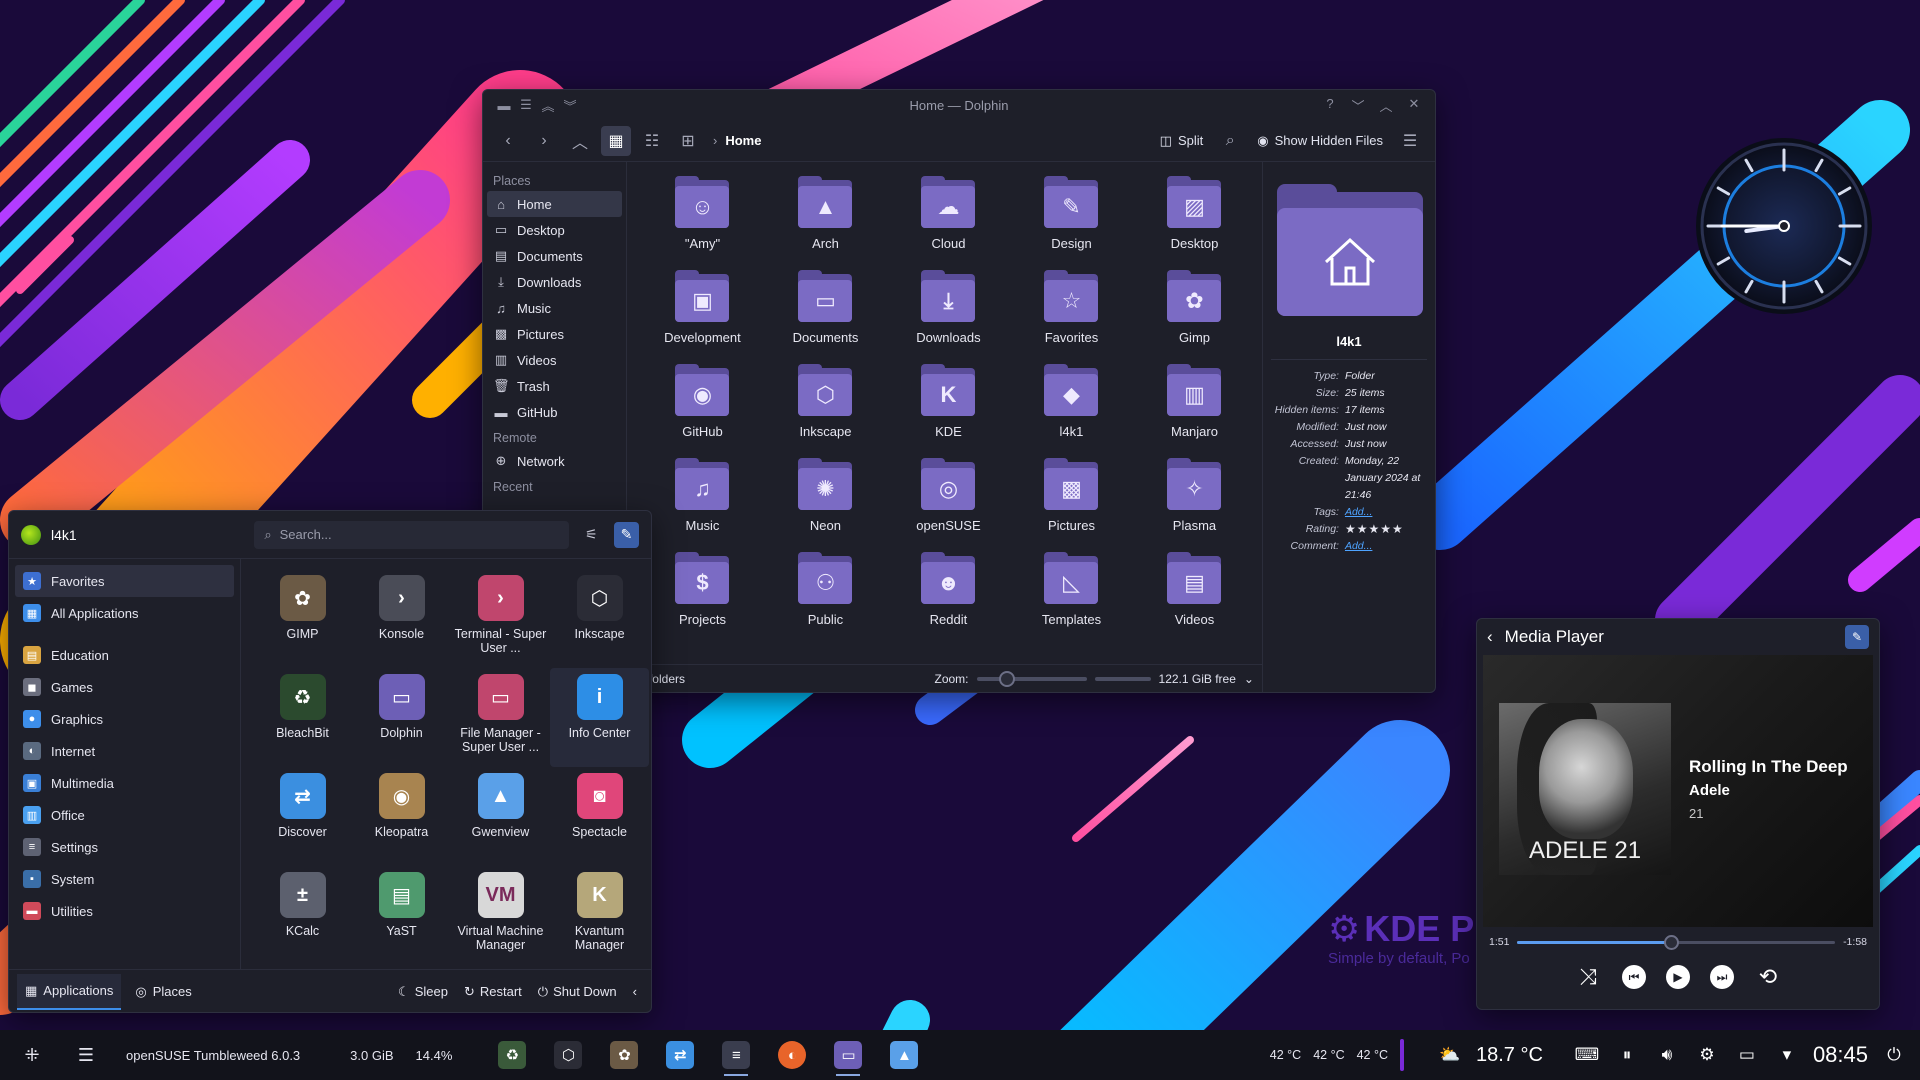 The image size is (1920, 1080). I want to click on task-gimp: ✿, so click(624, 1055).